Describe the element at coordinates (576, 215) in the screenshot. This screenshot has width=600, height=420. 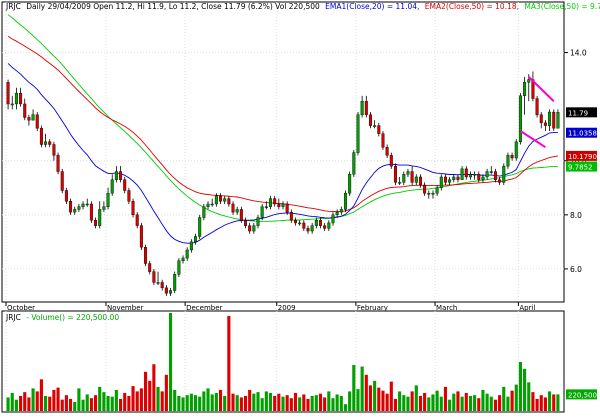
I see `price-tick-label: 8.0` at that location.